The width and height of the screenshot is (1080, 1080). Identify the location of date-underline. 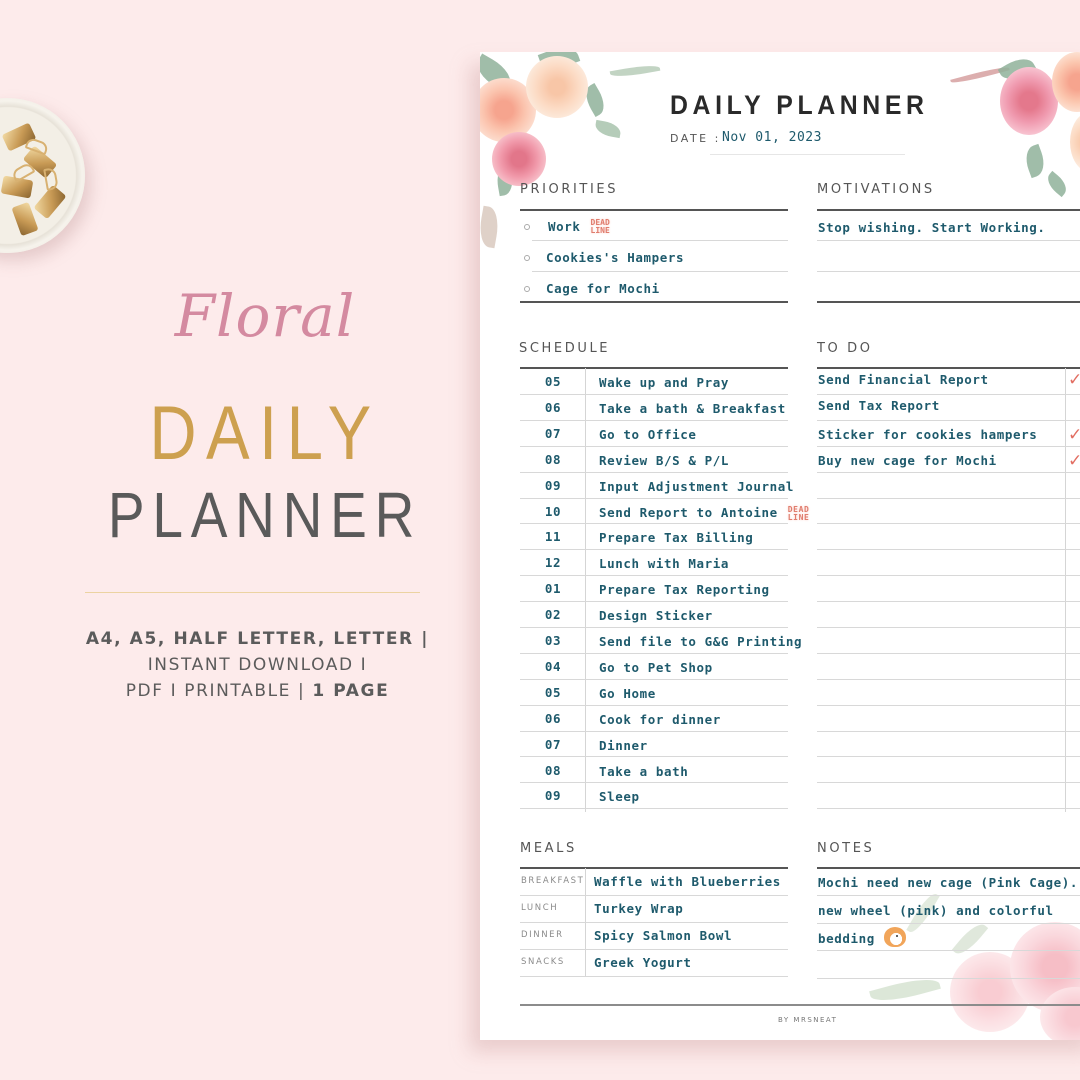
(807, 154).